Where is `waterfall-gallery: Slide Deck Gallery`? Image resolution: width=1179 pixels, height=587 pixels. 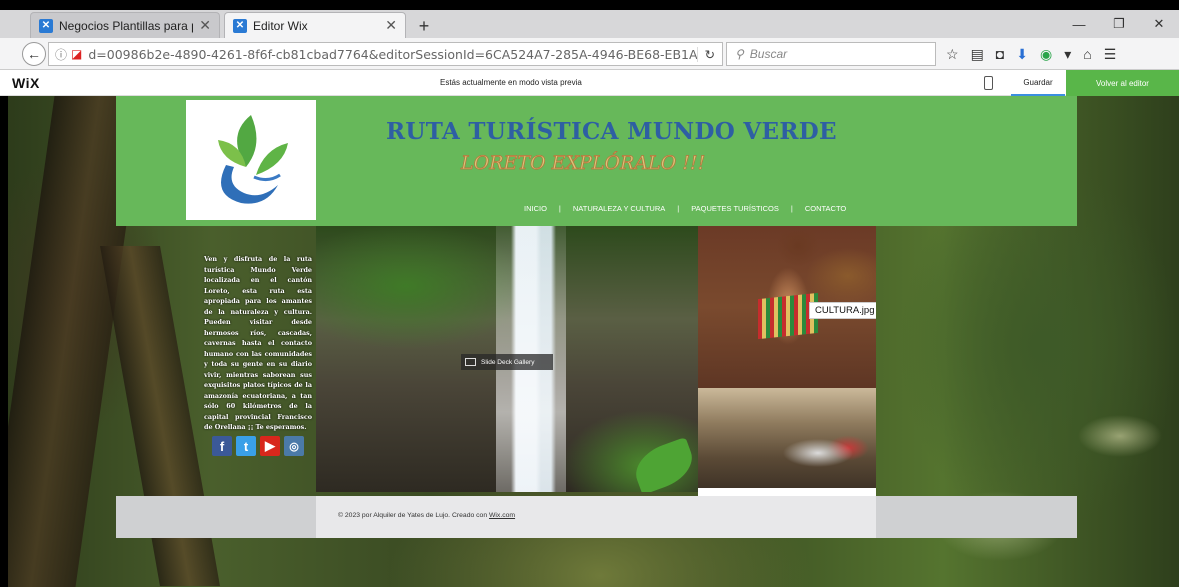 waterfall-gallery: Slide Deck Gallery is located at coordinates (507, 359).